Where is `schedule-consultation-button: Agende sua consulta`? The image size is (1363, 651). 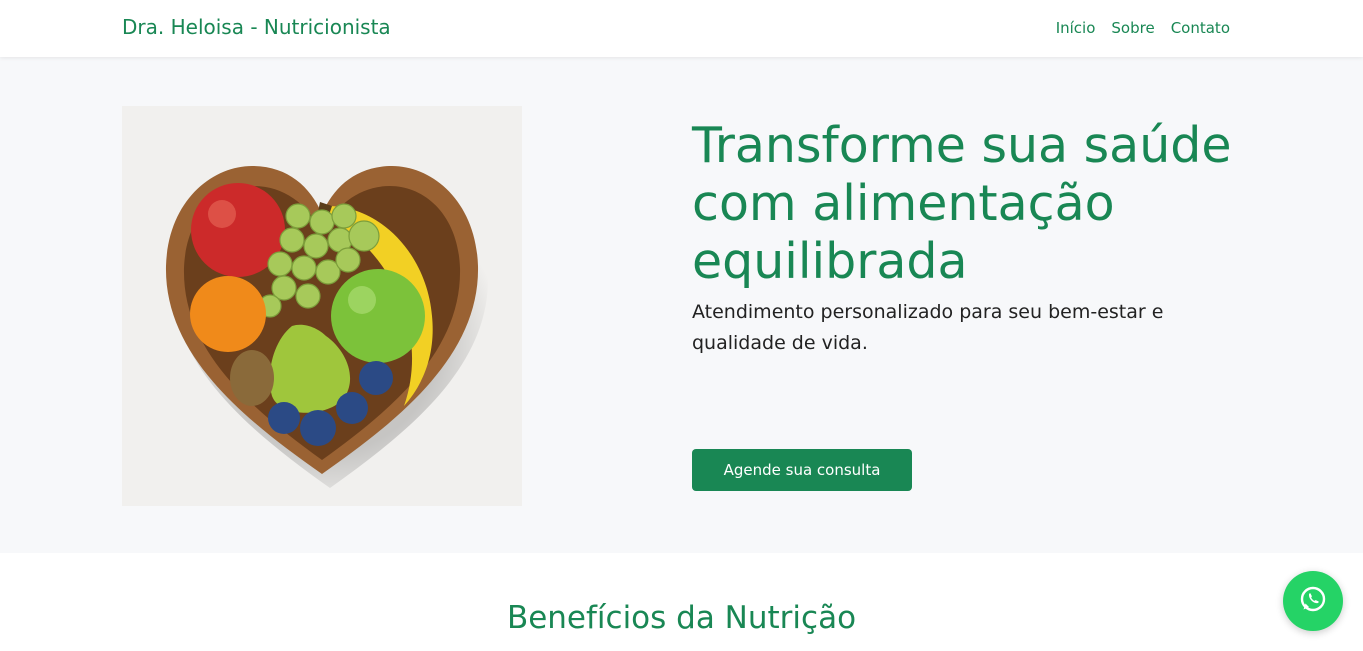
schedule-consultation-button: Agende sua consulta is located at coordinates (802, 470).